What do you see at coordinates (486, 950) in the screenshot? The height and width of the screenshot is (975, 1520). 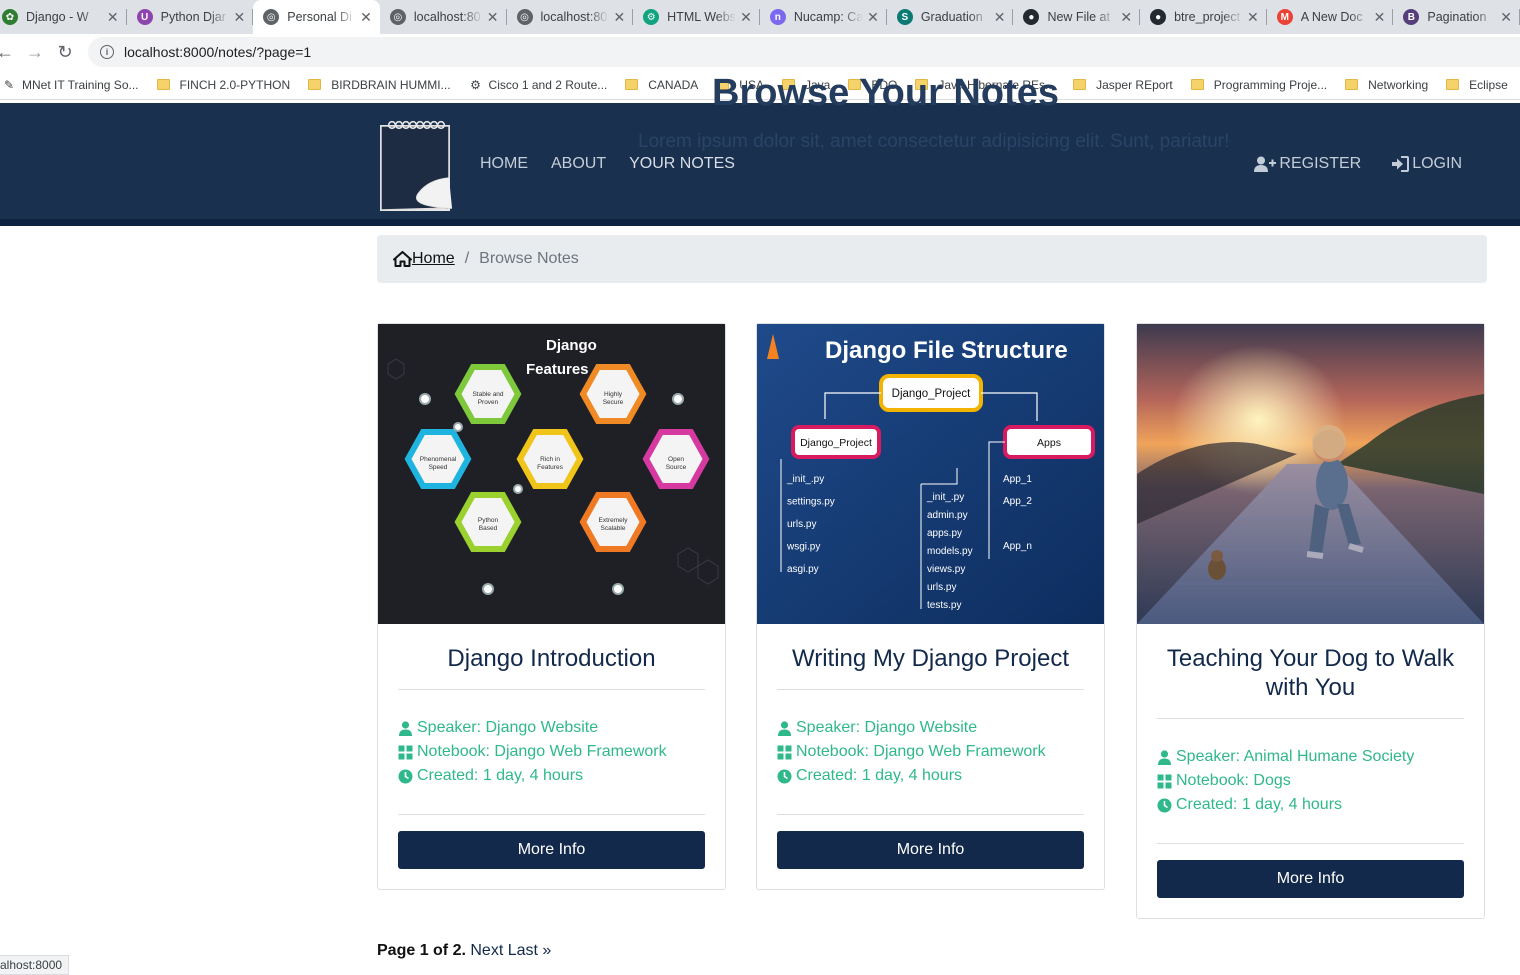 I see `pagination-next-link: Next` at bounding box center [486, 950].